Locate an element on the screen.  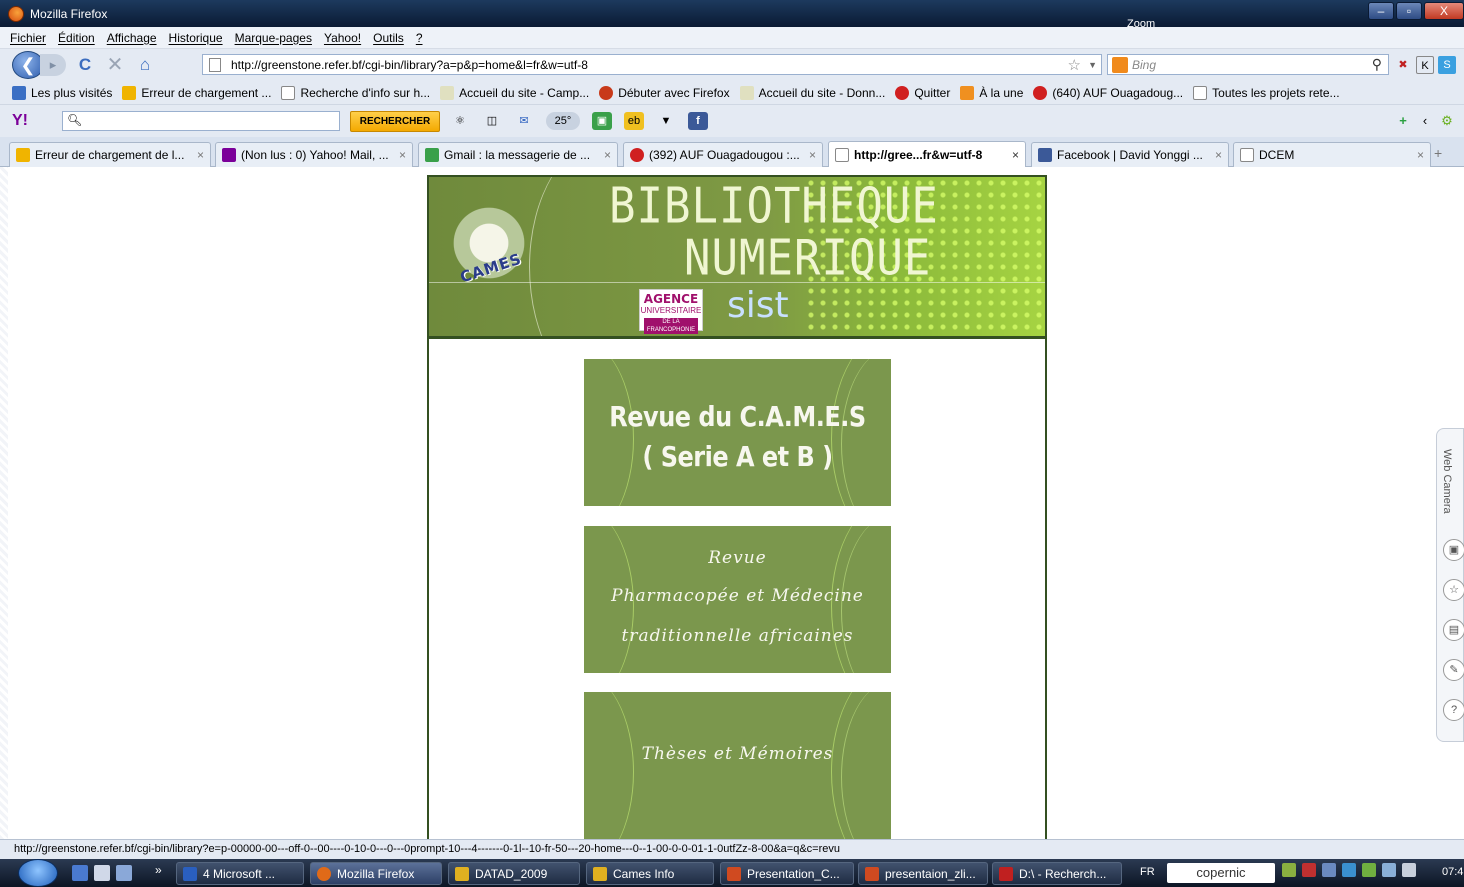
stop-button: ✕ is located at coordinates (115, 65).